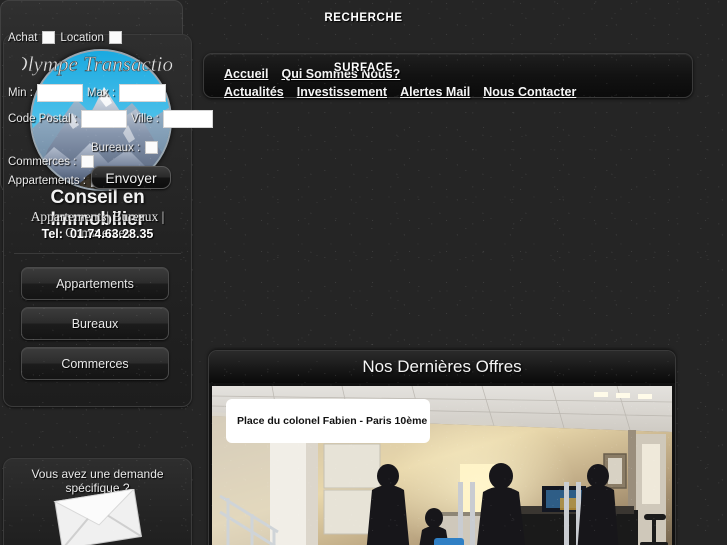  I want to click on contact-request-panel: Vous avez une demande spécifique ?, so click(97, 501).